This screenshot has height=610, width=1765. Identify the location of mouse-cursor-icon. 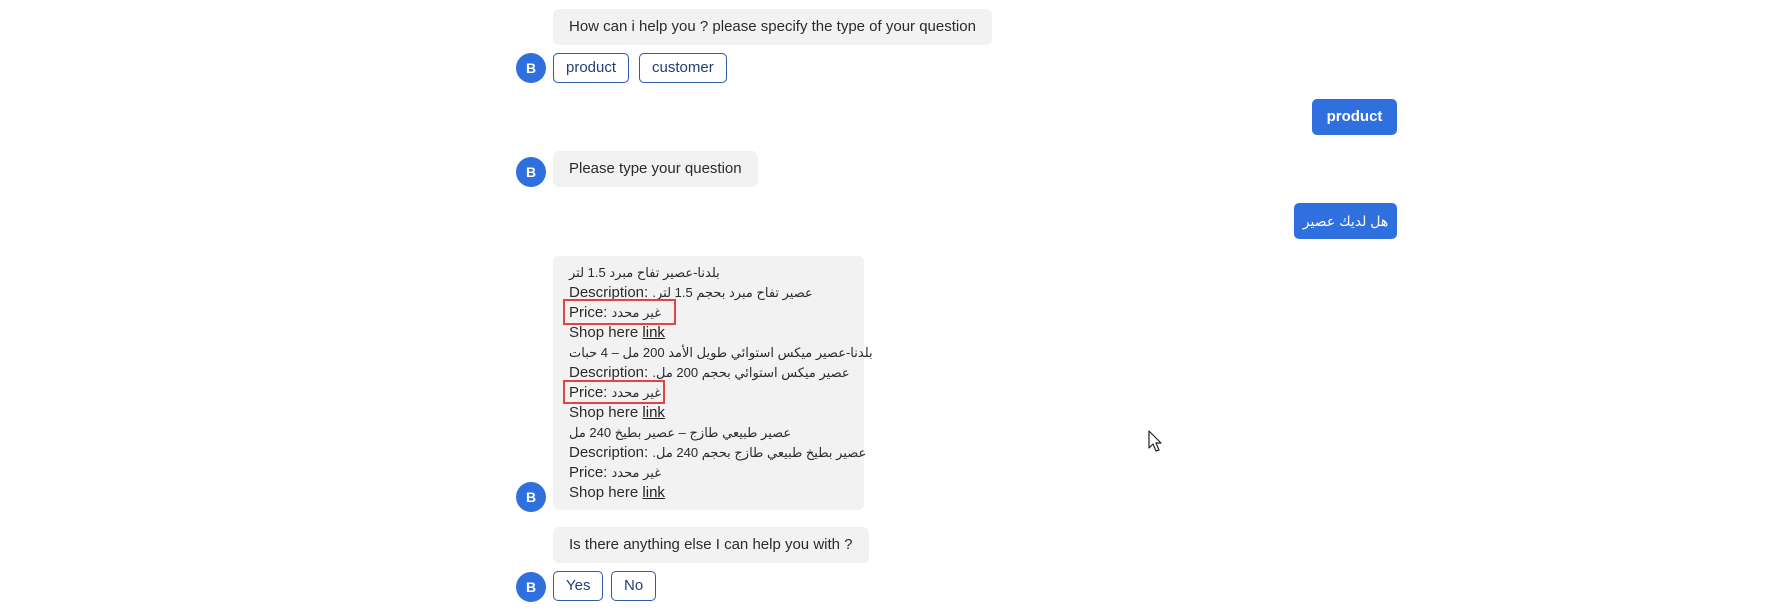
(1155, 441).